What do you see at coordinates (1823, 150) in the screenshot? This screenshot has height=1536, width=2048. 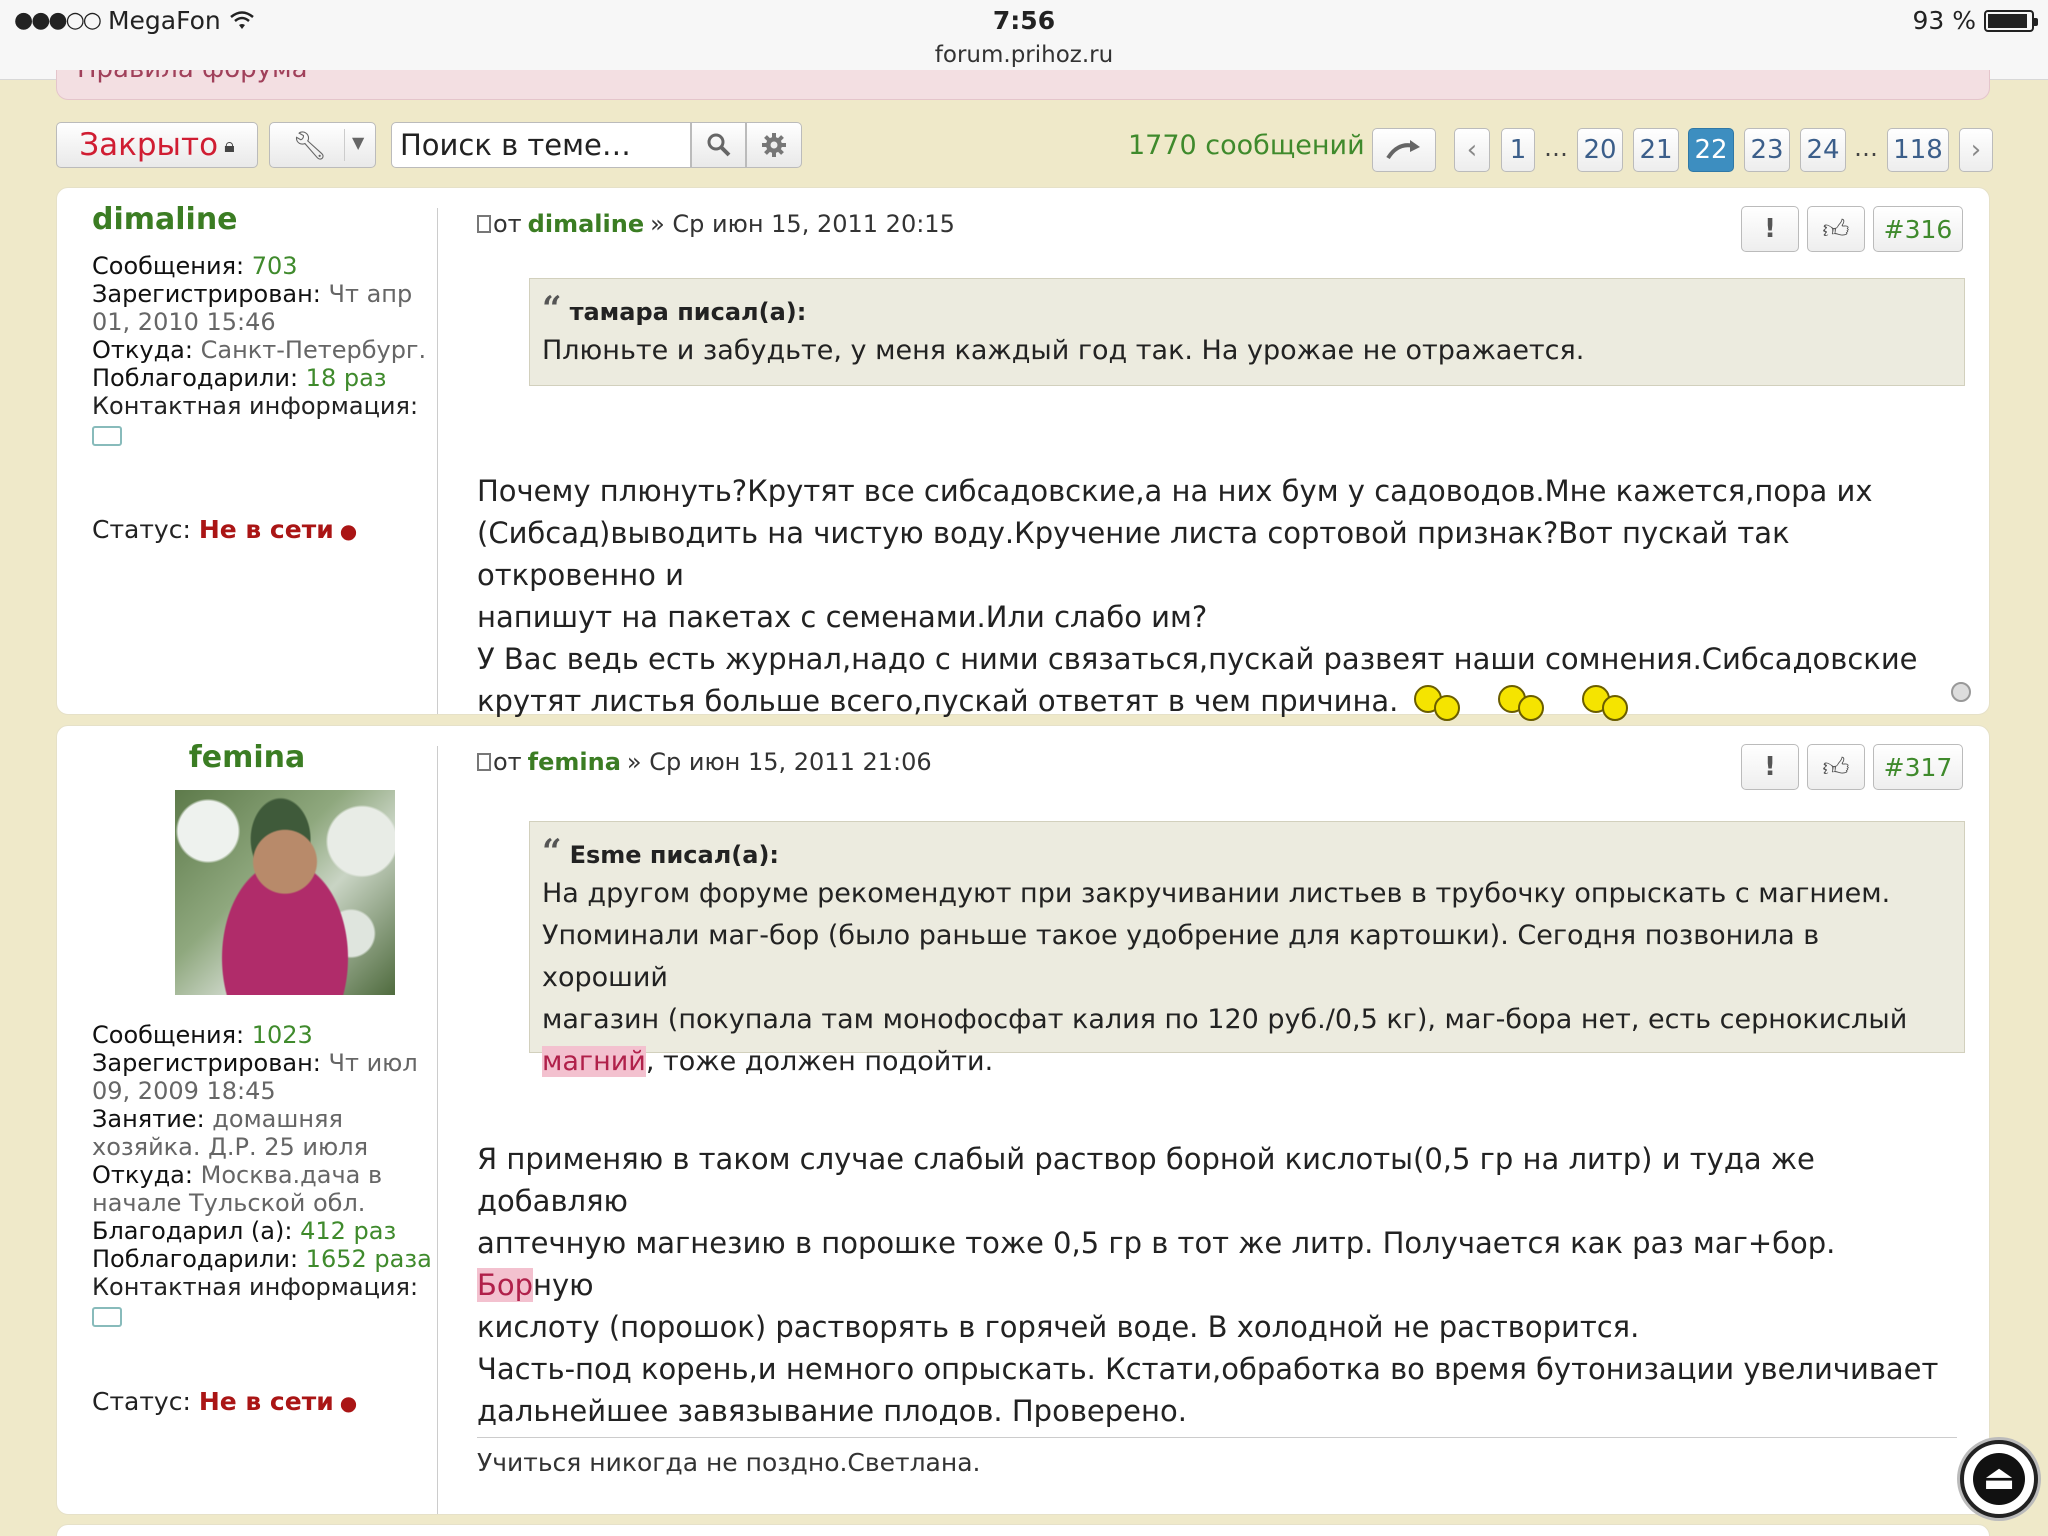 I see `page-24-button: 24` at bounding box center [1823, 150].